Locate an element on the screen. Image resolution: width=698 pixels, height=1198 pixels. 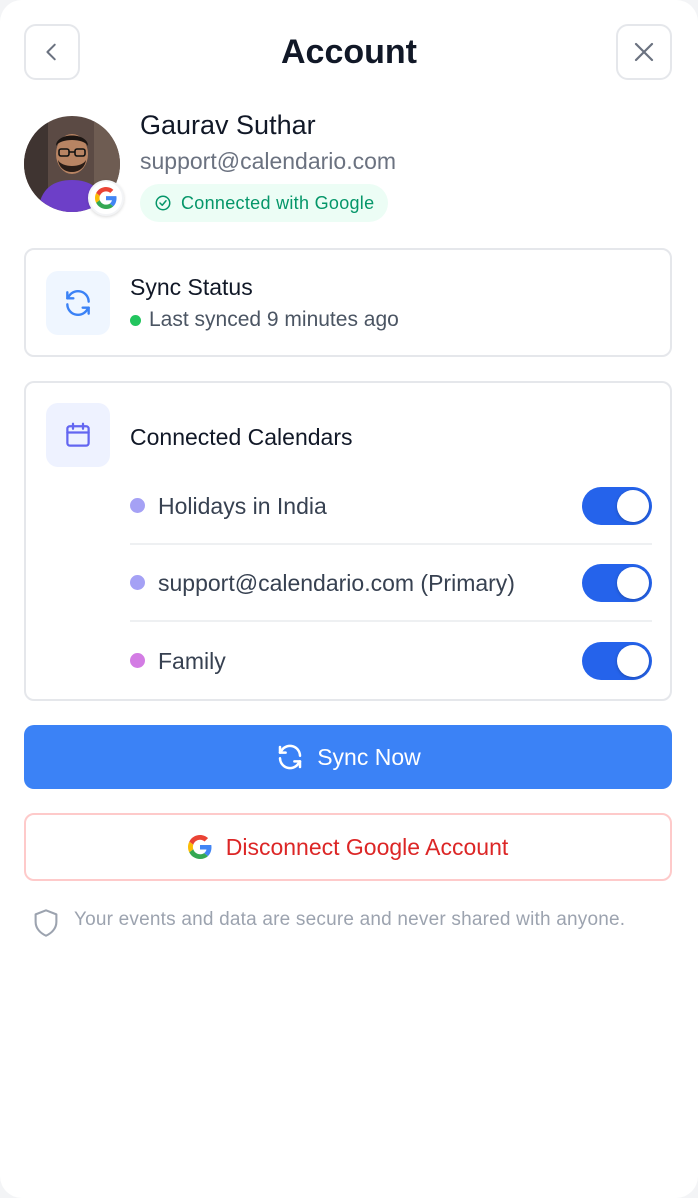
disconnect-google-button: Disconnect Google Account is located at coordinates (348, 847).